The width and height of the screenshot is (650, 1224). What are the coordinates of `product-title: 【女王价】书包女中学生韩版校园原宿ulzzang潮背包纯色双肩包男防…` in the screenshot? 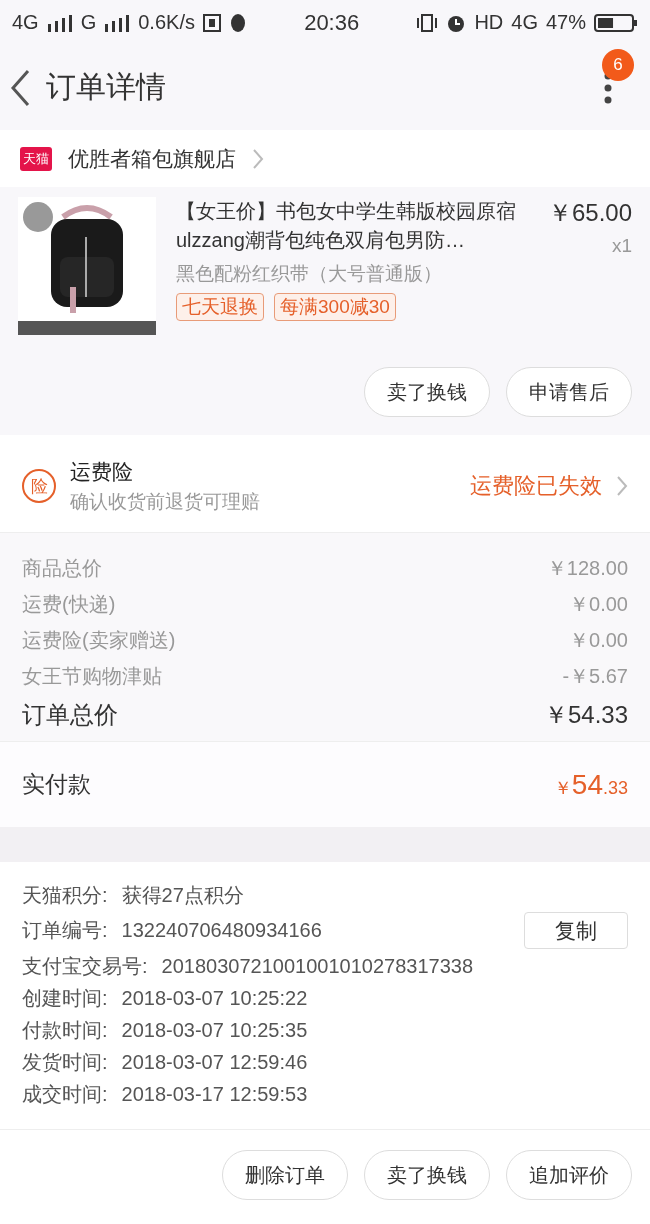 It's located at (352, 226).